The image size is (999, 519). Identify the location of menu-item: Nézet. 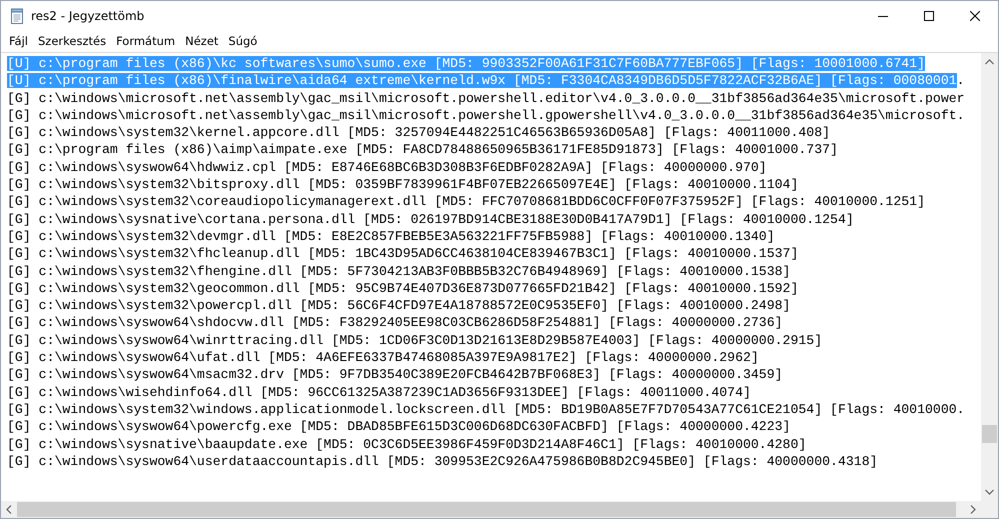
(202, 41).